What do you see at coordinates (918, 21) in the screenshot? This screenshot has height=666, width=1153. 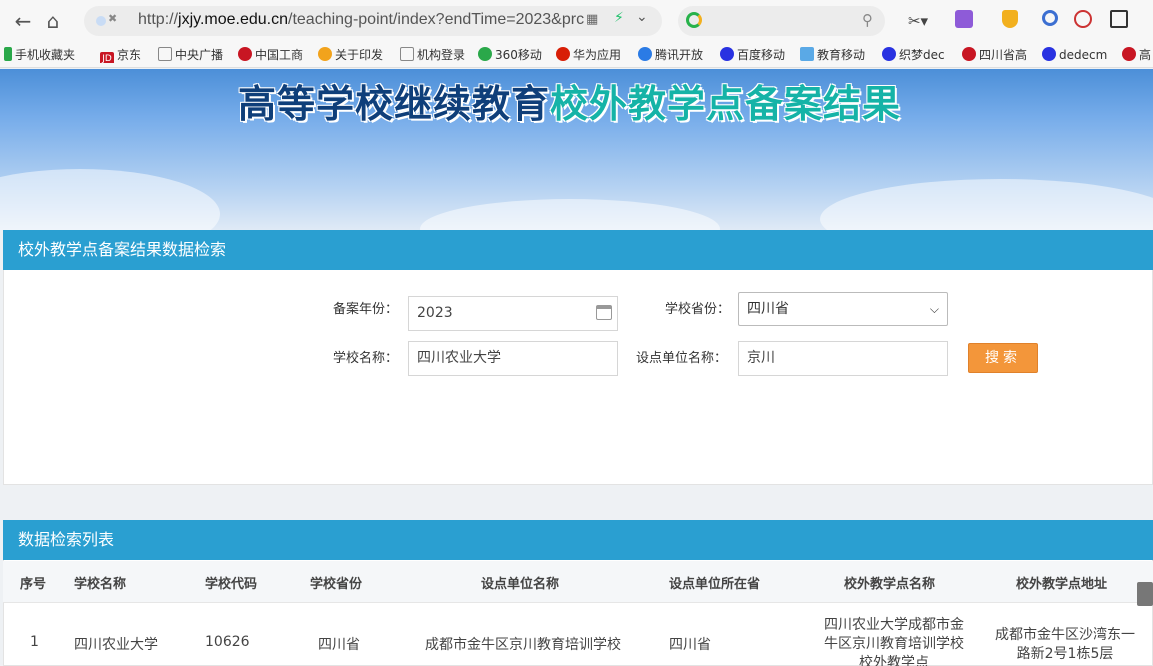 I see `scissors-icon: ✂▾` at bounding box center [918, 21].